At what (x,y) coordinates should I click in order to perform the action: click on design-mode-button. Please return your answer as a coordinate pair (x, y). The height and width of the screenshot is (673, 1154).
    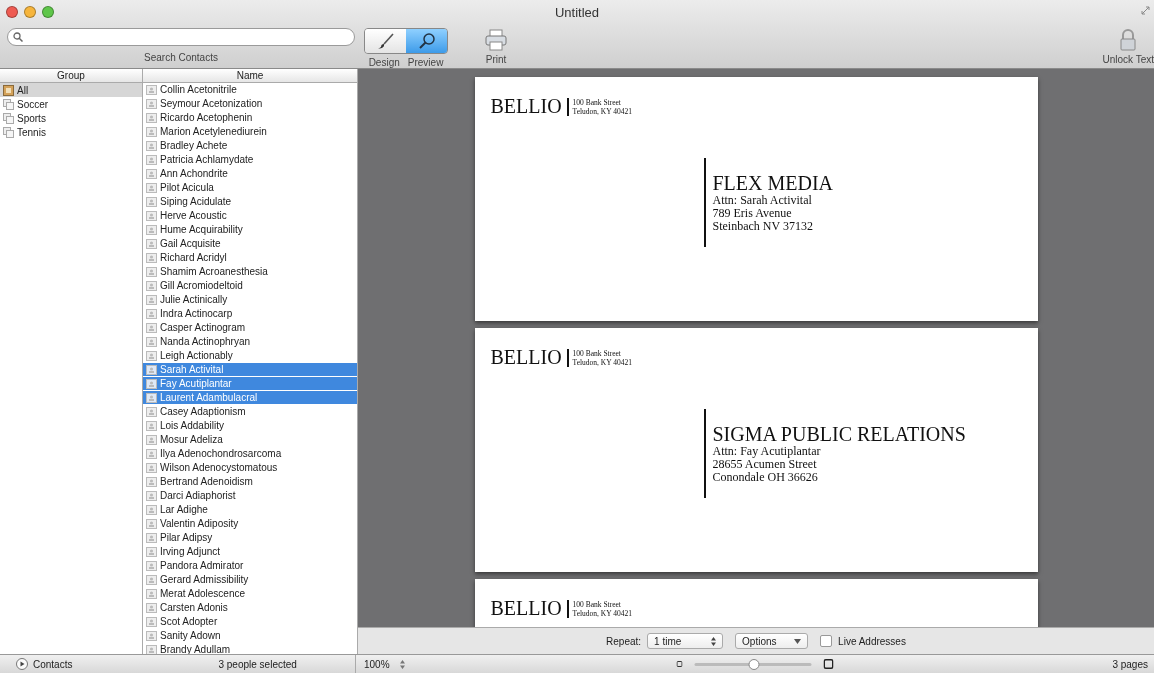
    Looking at the image, I should click on (385, 41).